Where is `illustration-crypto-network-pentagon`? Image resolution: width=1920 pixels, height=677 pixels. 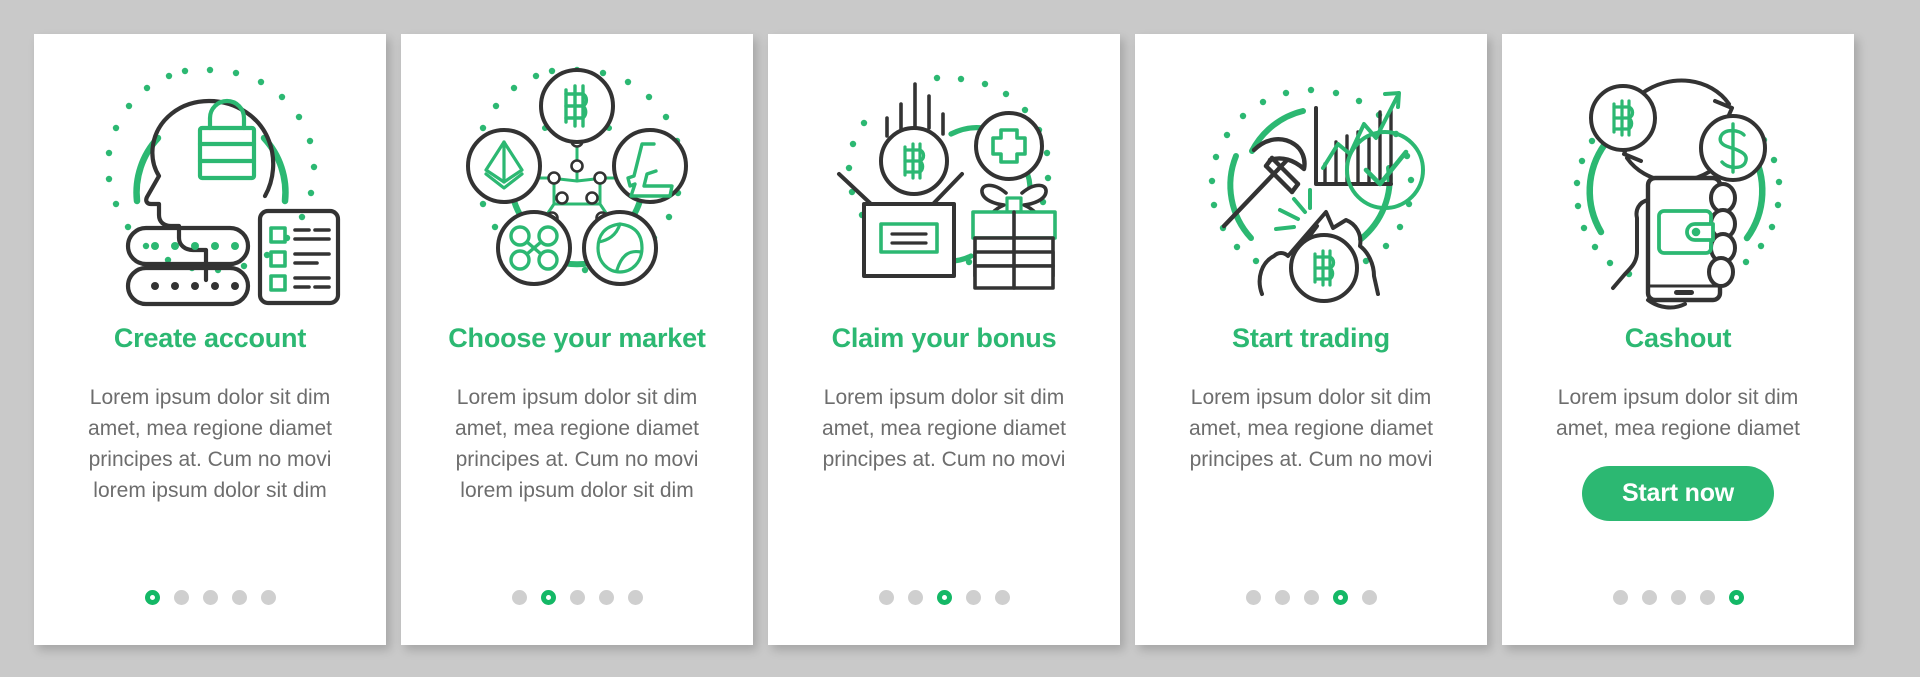 illustration-crypto-network-pentagon is located at coordinates (577, 183).